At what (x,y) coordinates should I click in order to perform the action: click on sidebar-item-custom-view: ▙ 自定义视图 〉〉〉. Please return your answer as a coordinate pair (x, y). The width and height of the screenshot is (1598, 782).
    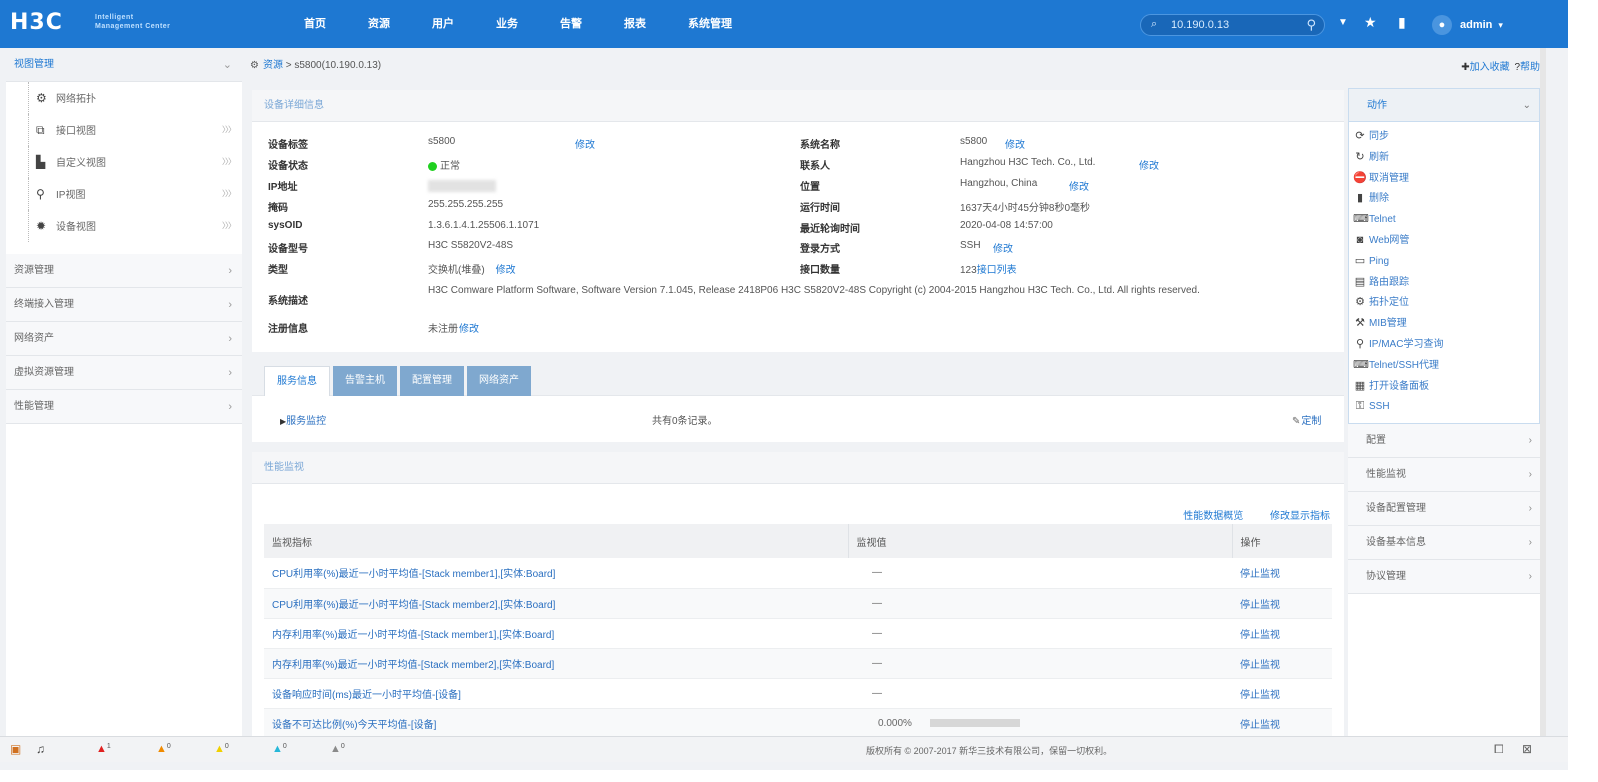
    Looking at the image, I should click on (124, 162).